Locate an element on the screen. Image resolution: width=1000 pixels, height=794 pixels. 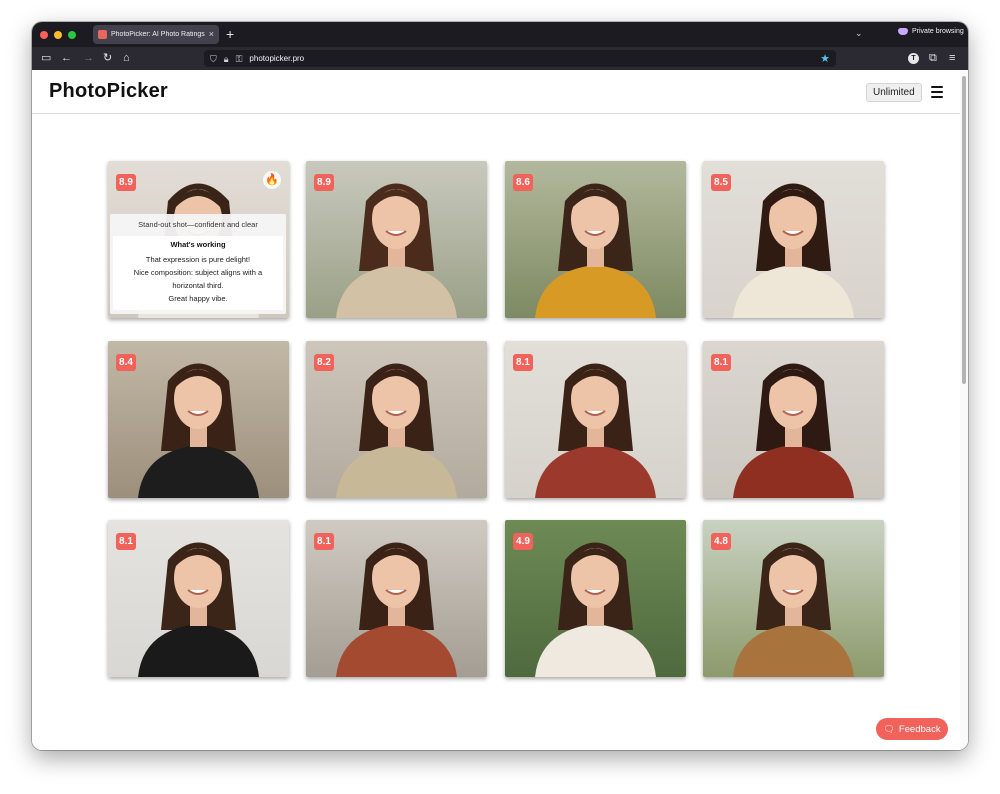
score-badge: 8.2 is located at coordinates (324, 362).